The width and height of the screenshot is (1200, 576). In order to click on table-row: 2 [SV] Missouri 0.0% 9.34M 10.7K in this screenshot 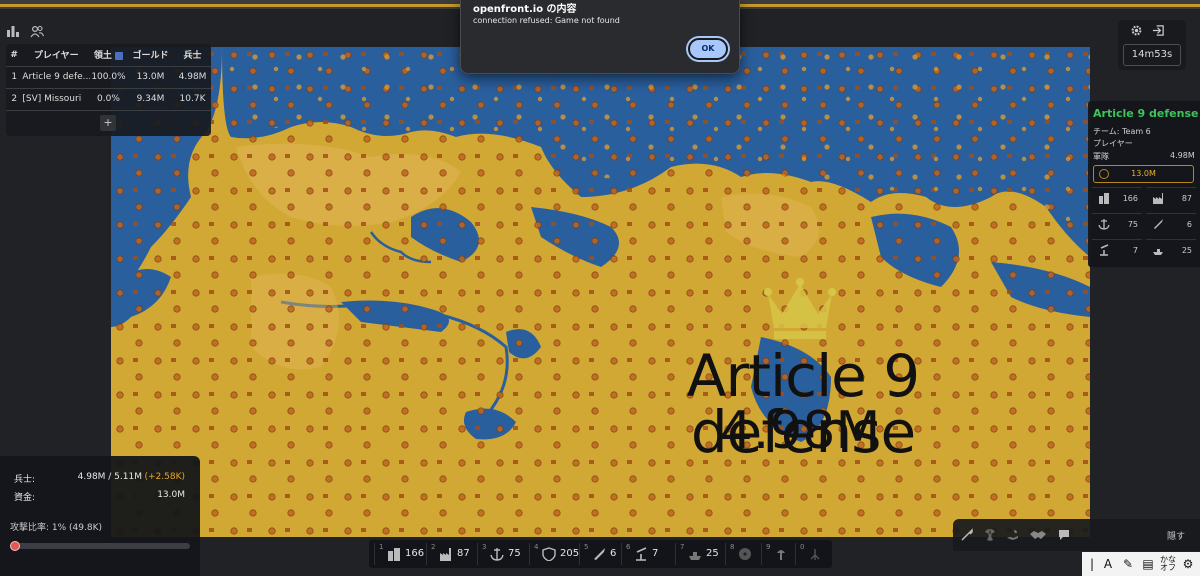, I will do `click(108, 99)`.